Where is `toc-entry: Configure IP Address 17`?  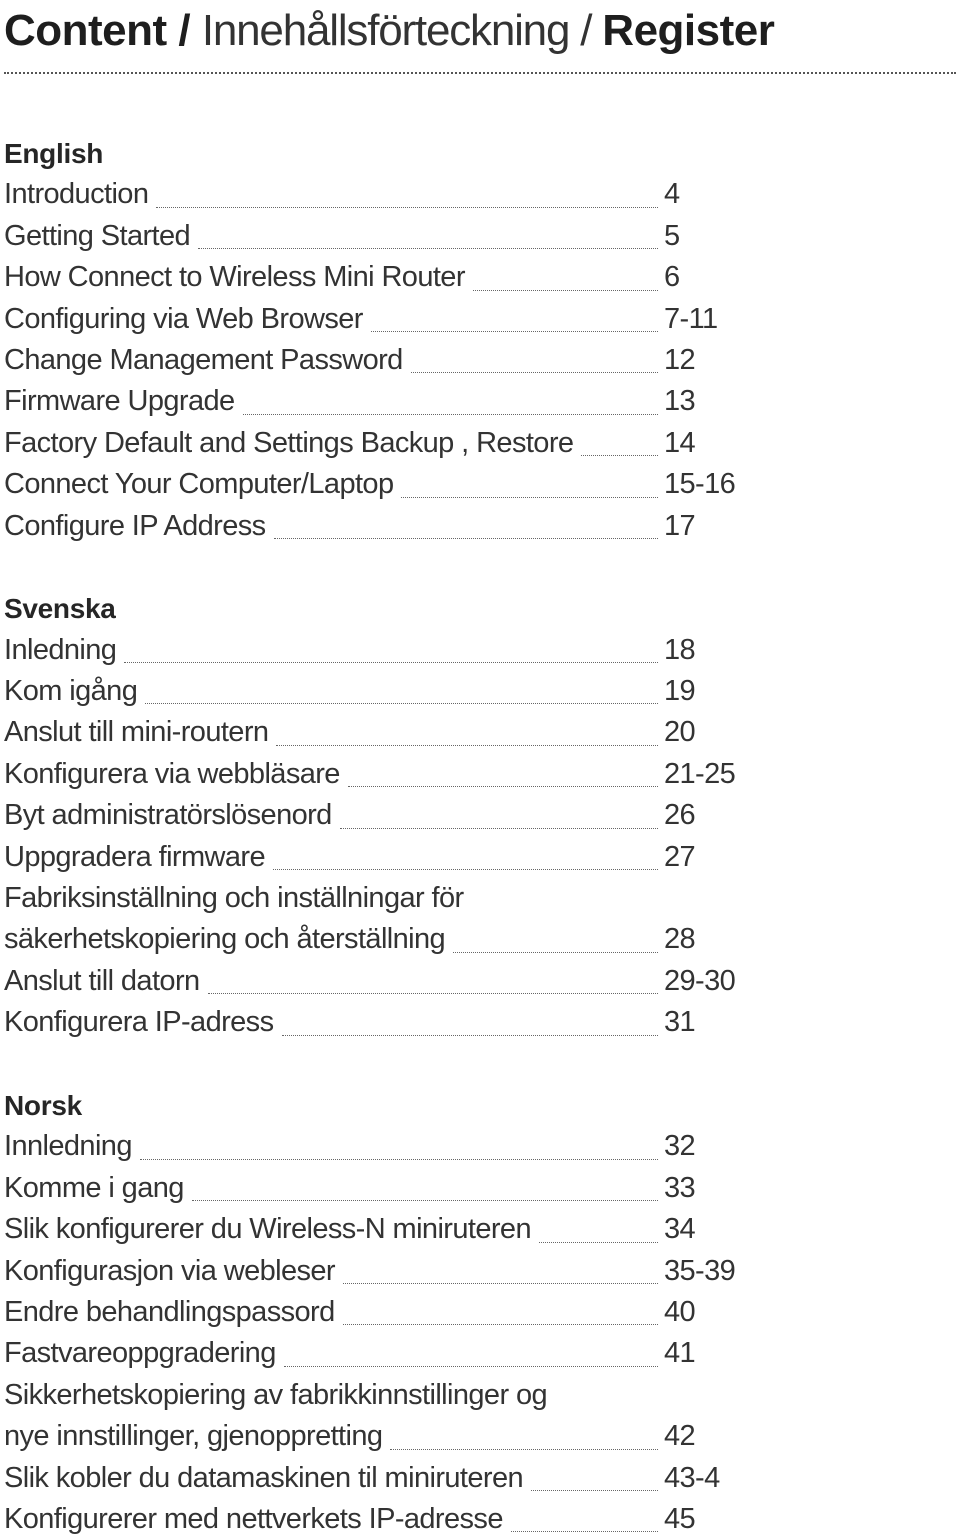
toc-entry: Configure IP Address 17 is located at coordinates (384, 526).